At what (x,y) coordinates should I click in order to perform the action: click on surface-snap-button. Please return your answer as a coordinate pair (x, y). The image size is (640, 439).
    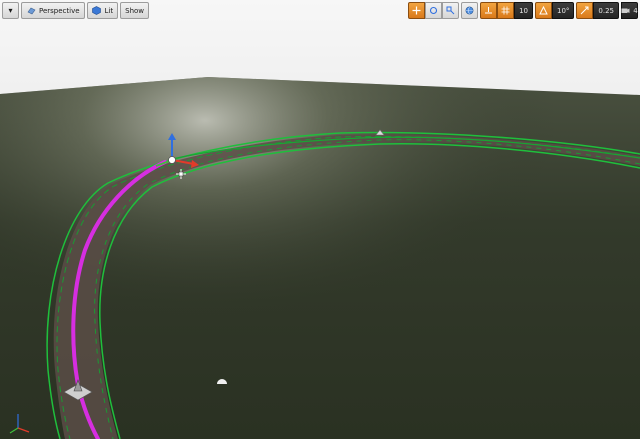
    Looking at the image, I should click on (489, 10).